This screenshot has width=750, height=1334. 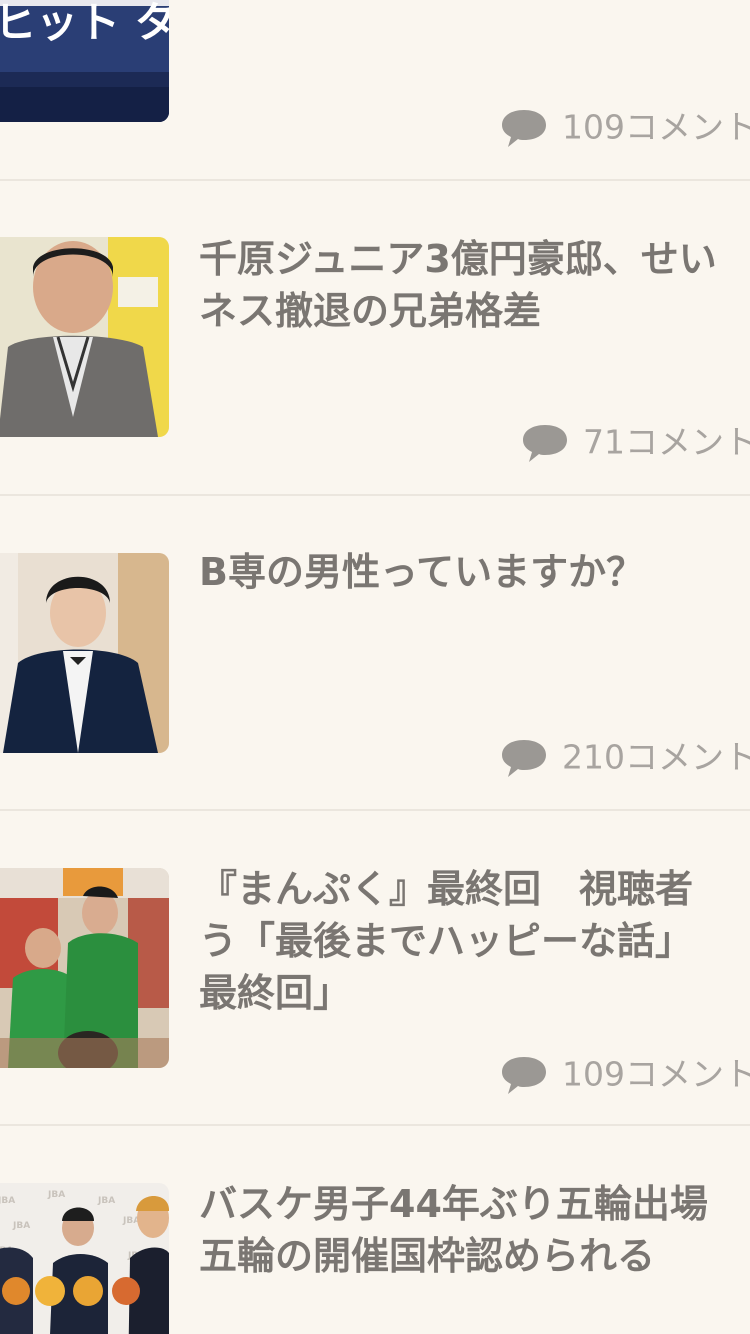 I want to click on comment-count: 71コメント, so click(x=635, y=441).